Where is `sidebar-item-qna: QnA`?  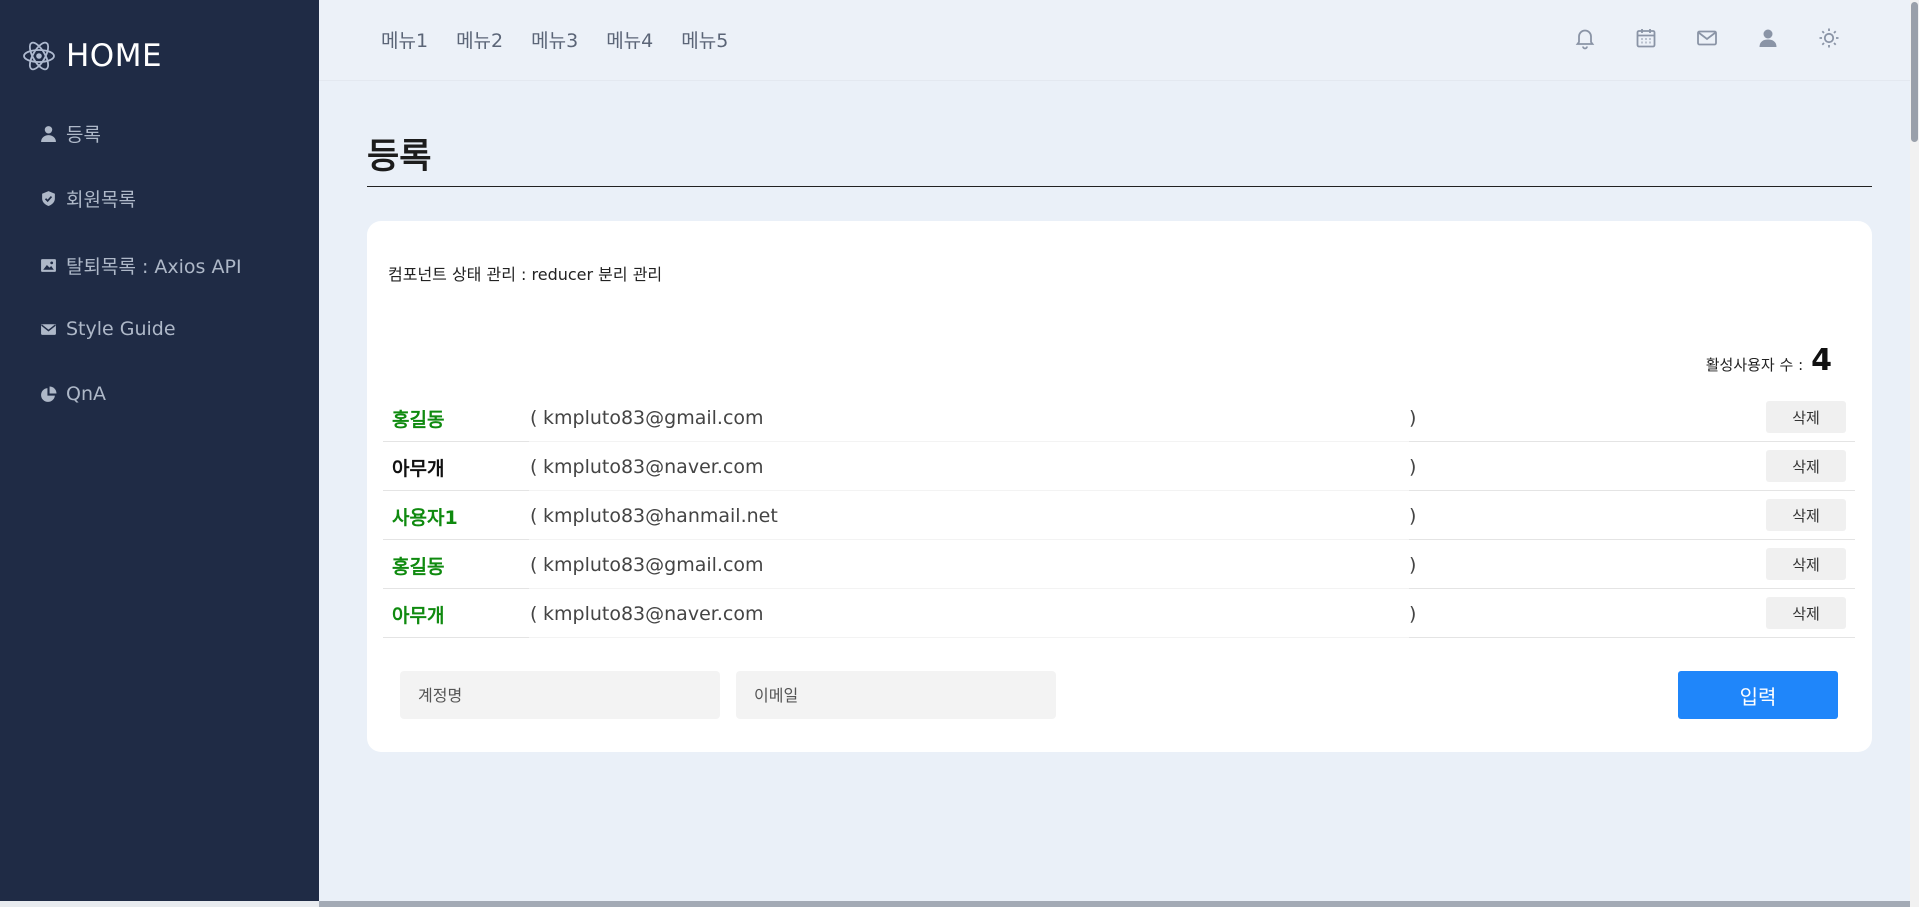
sidebar-item-qna: QnA is located at coordinates (73, 394).